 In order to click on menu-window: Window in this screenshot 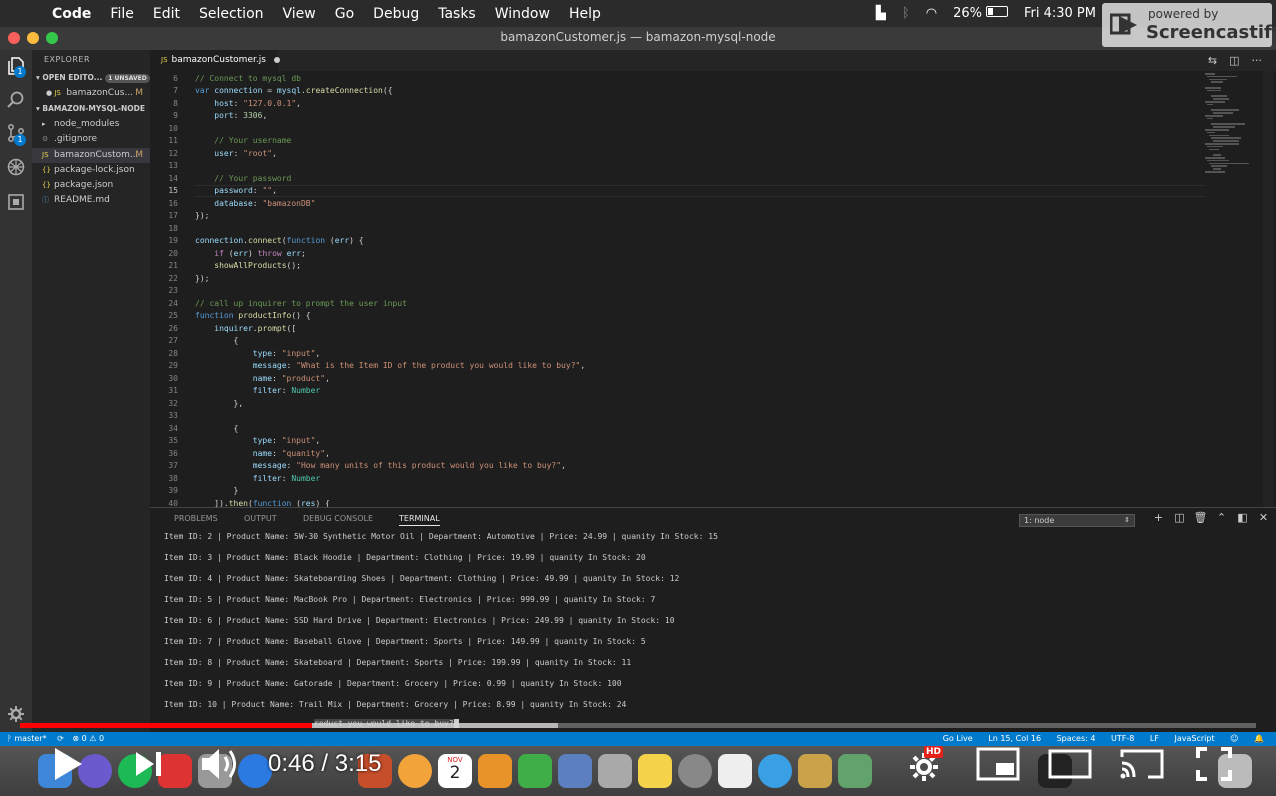, I will do `click(522, 14)`.